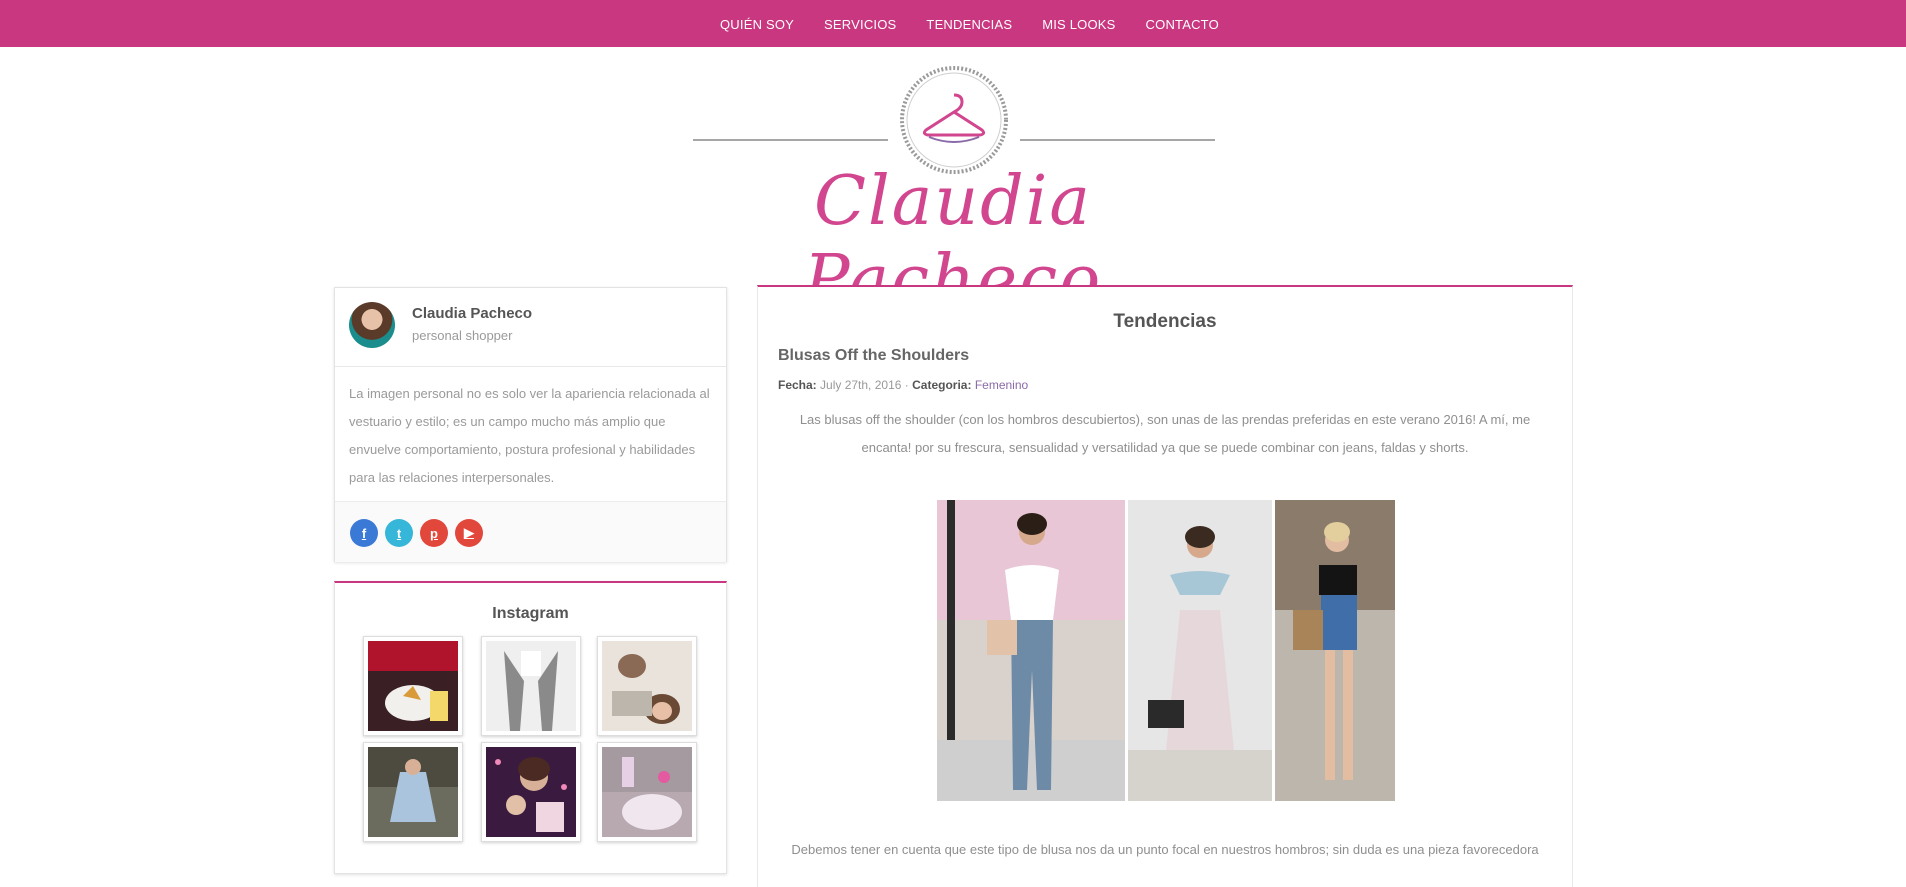  Describe the element at coordinates (530, 531) in the screenshot. I see `social-links: f t p ▶` at that location.